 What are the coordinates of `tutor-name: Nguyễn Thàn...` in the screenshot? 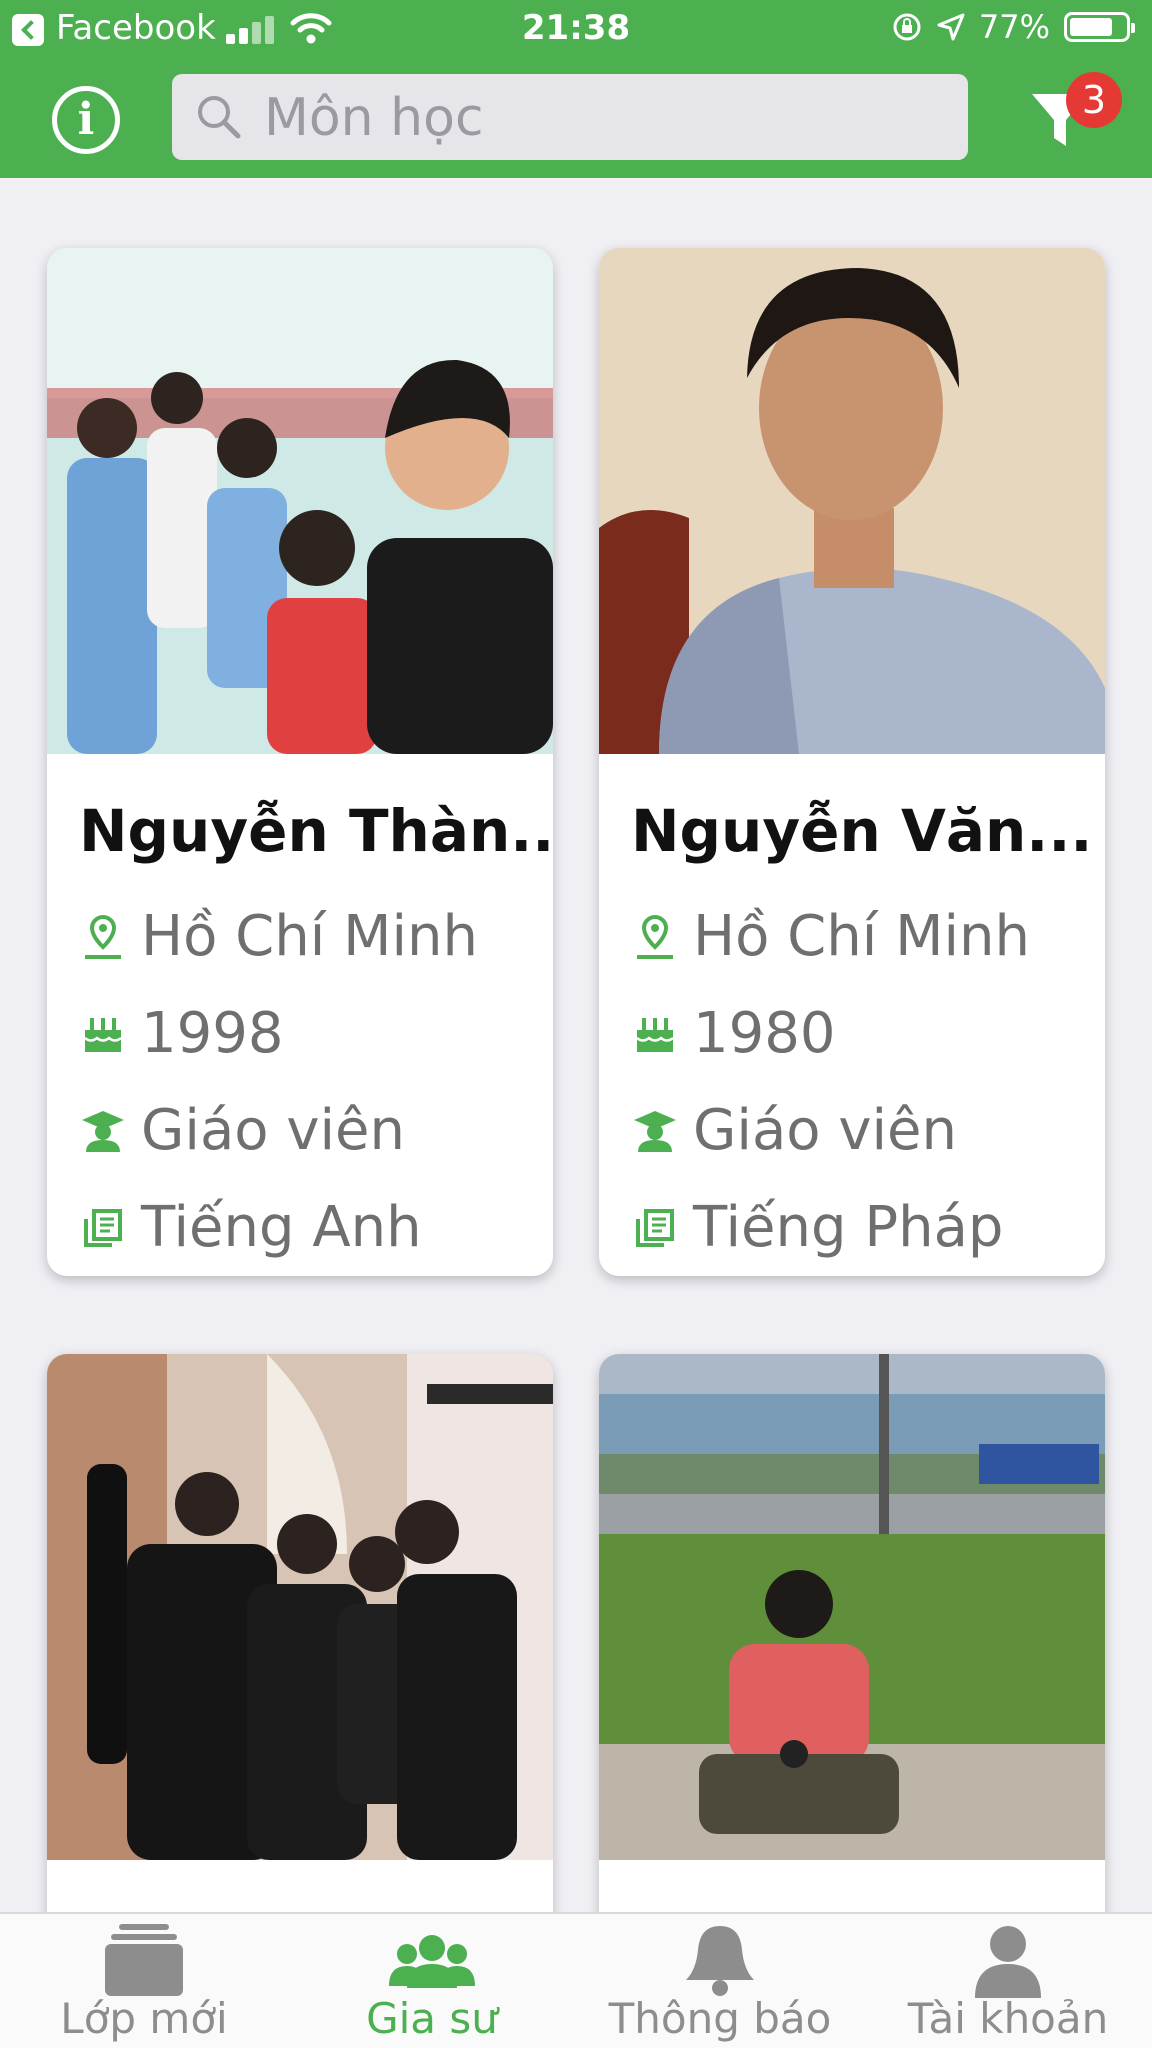 It's located at (316, 831).